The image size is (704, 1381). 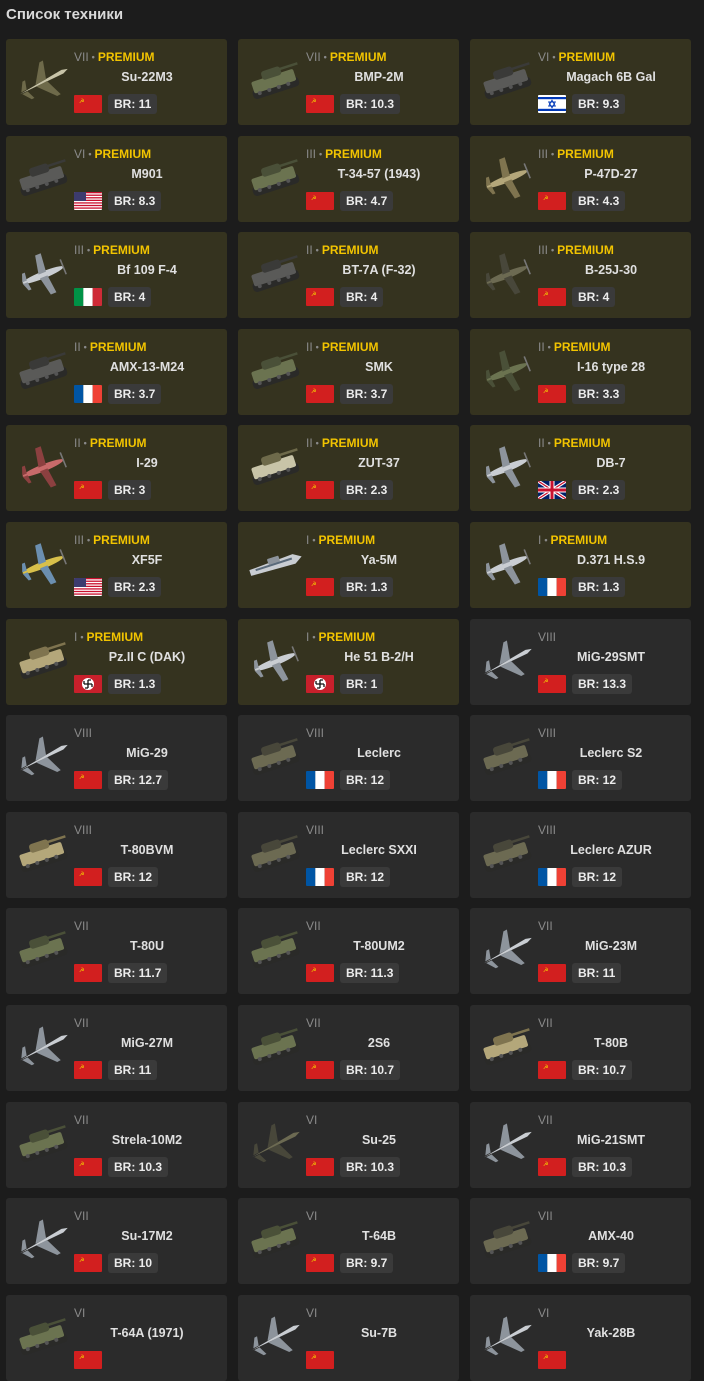 What do you see at coordinates (611, 1139) in the screenshot?
I see `vehicle-name: MiG-21SMT` at bounding box center [611, 1139].